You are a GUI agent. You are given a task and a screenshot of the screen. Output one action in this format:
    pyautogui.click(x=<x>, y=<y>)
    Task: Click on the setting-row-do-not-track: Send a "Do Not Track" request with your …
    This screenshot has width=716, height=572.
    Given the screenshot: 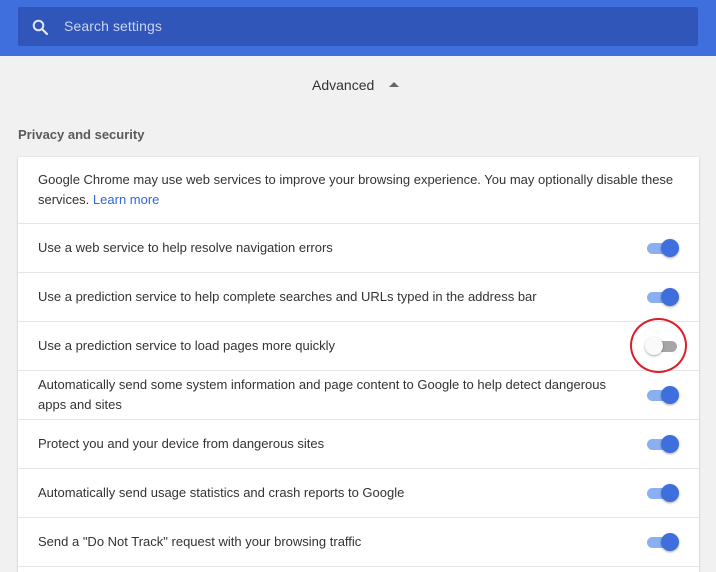 What is the action you would take?
    pyautogui.click(x=358, y=541)
    